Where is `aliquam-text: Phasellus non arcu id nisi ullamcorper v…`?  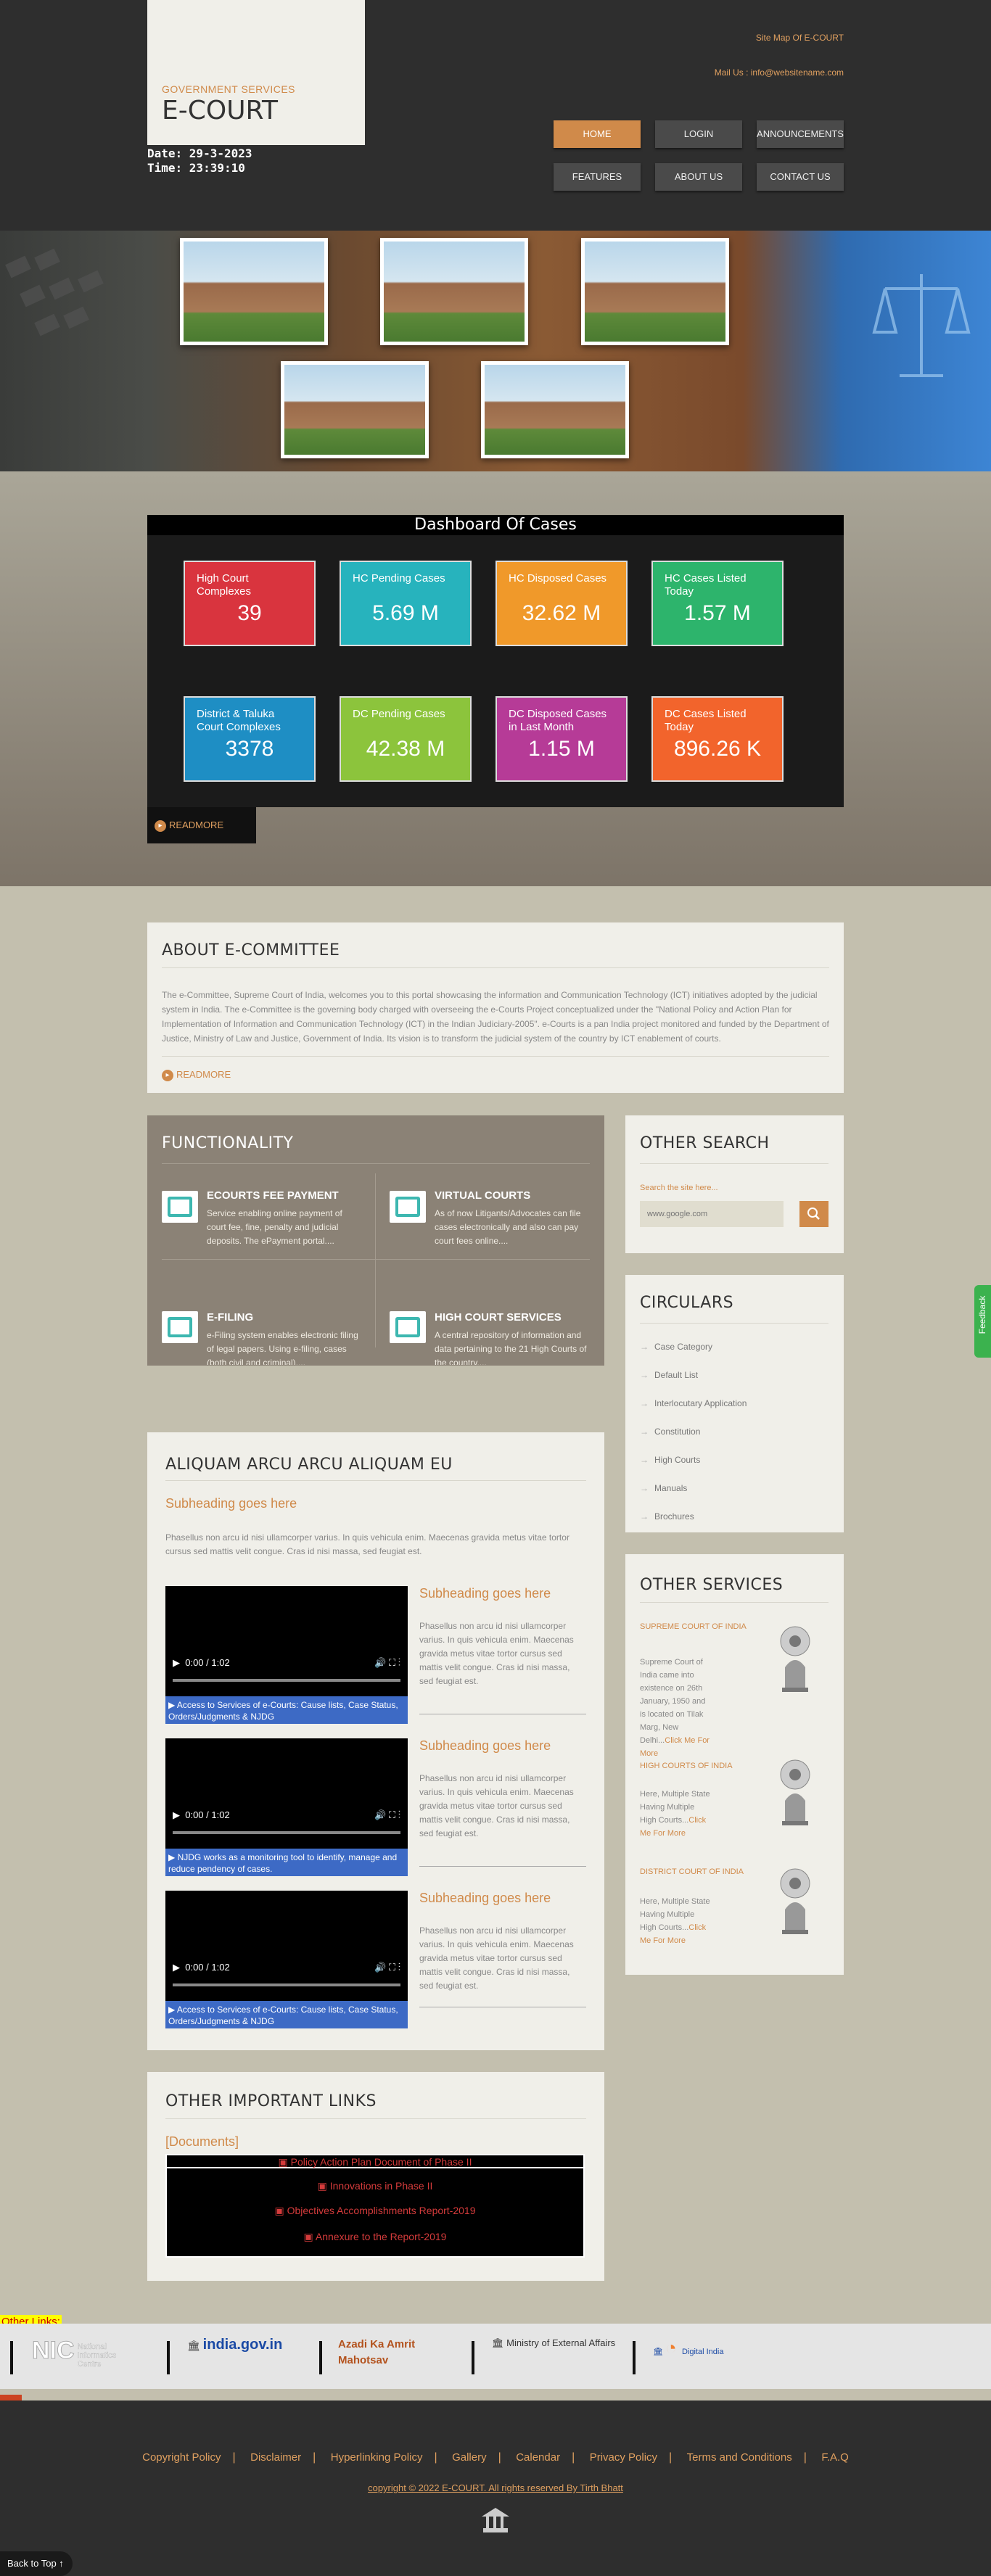
aliquam-text: Phasellus non arcu id nisi ullamcorper v… is located at coordinates (367, 1544).